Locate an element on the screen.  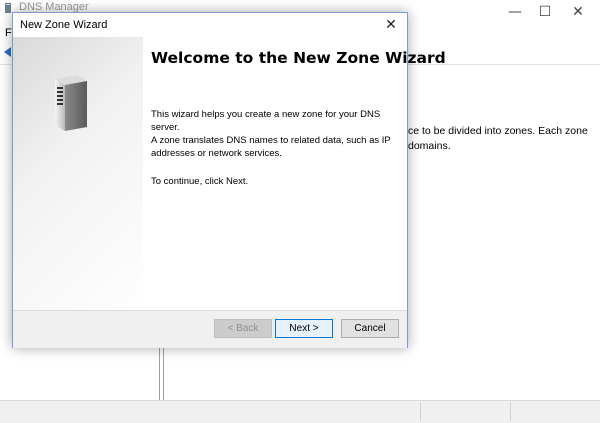
minimize-button: — is located at coordinates (515, 12).